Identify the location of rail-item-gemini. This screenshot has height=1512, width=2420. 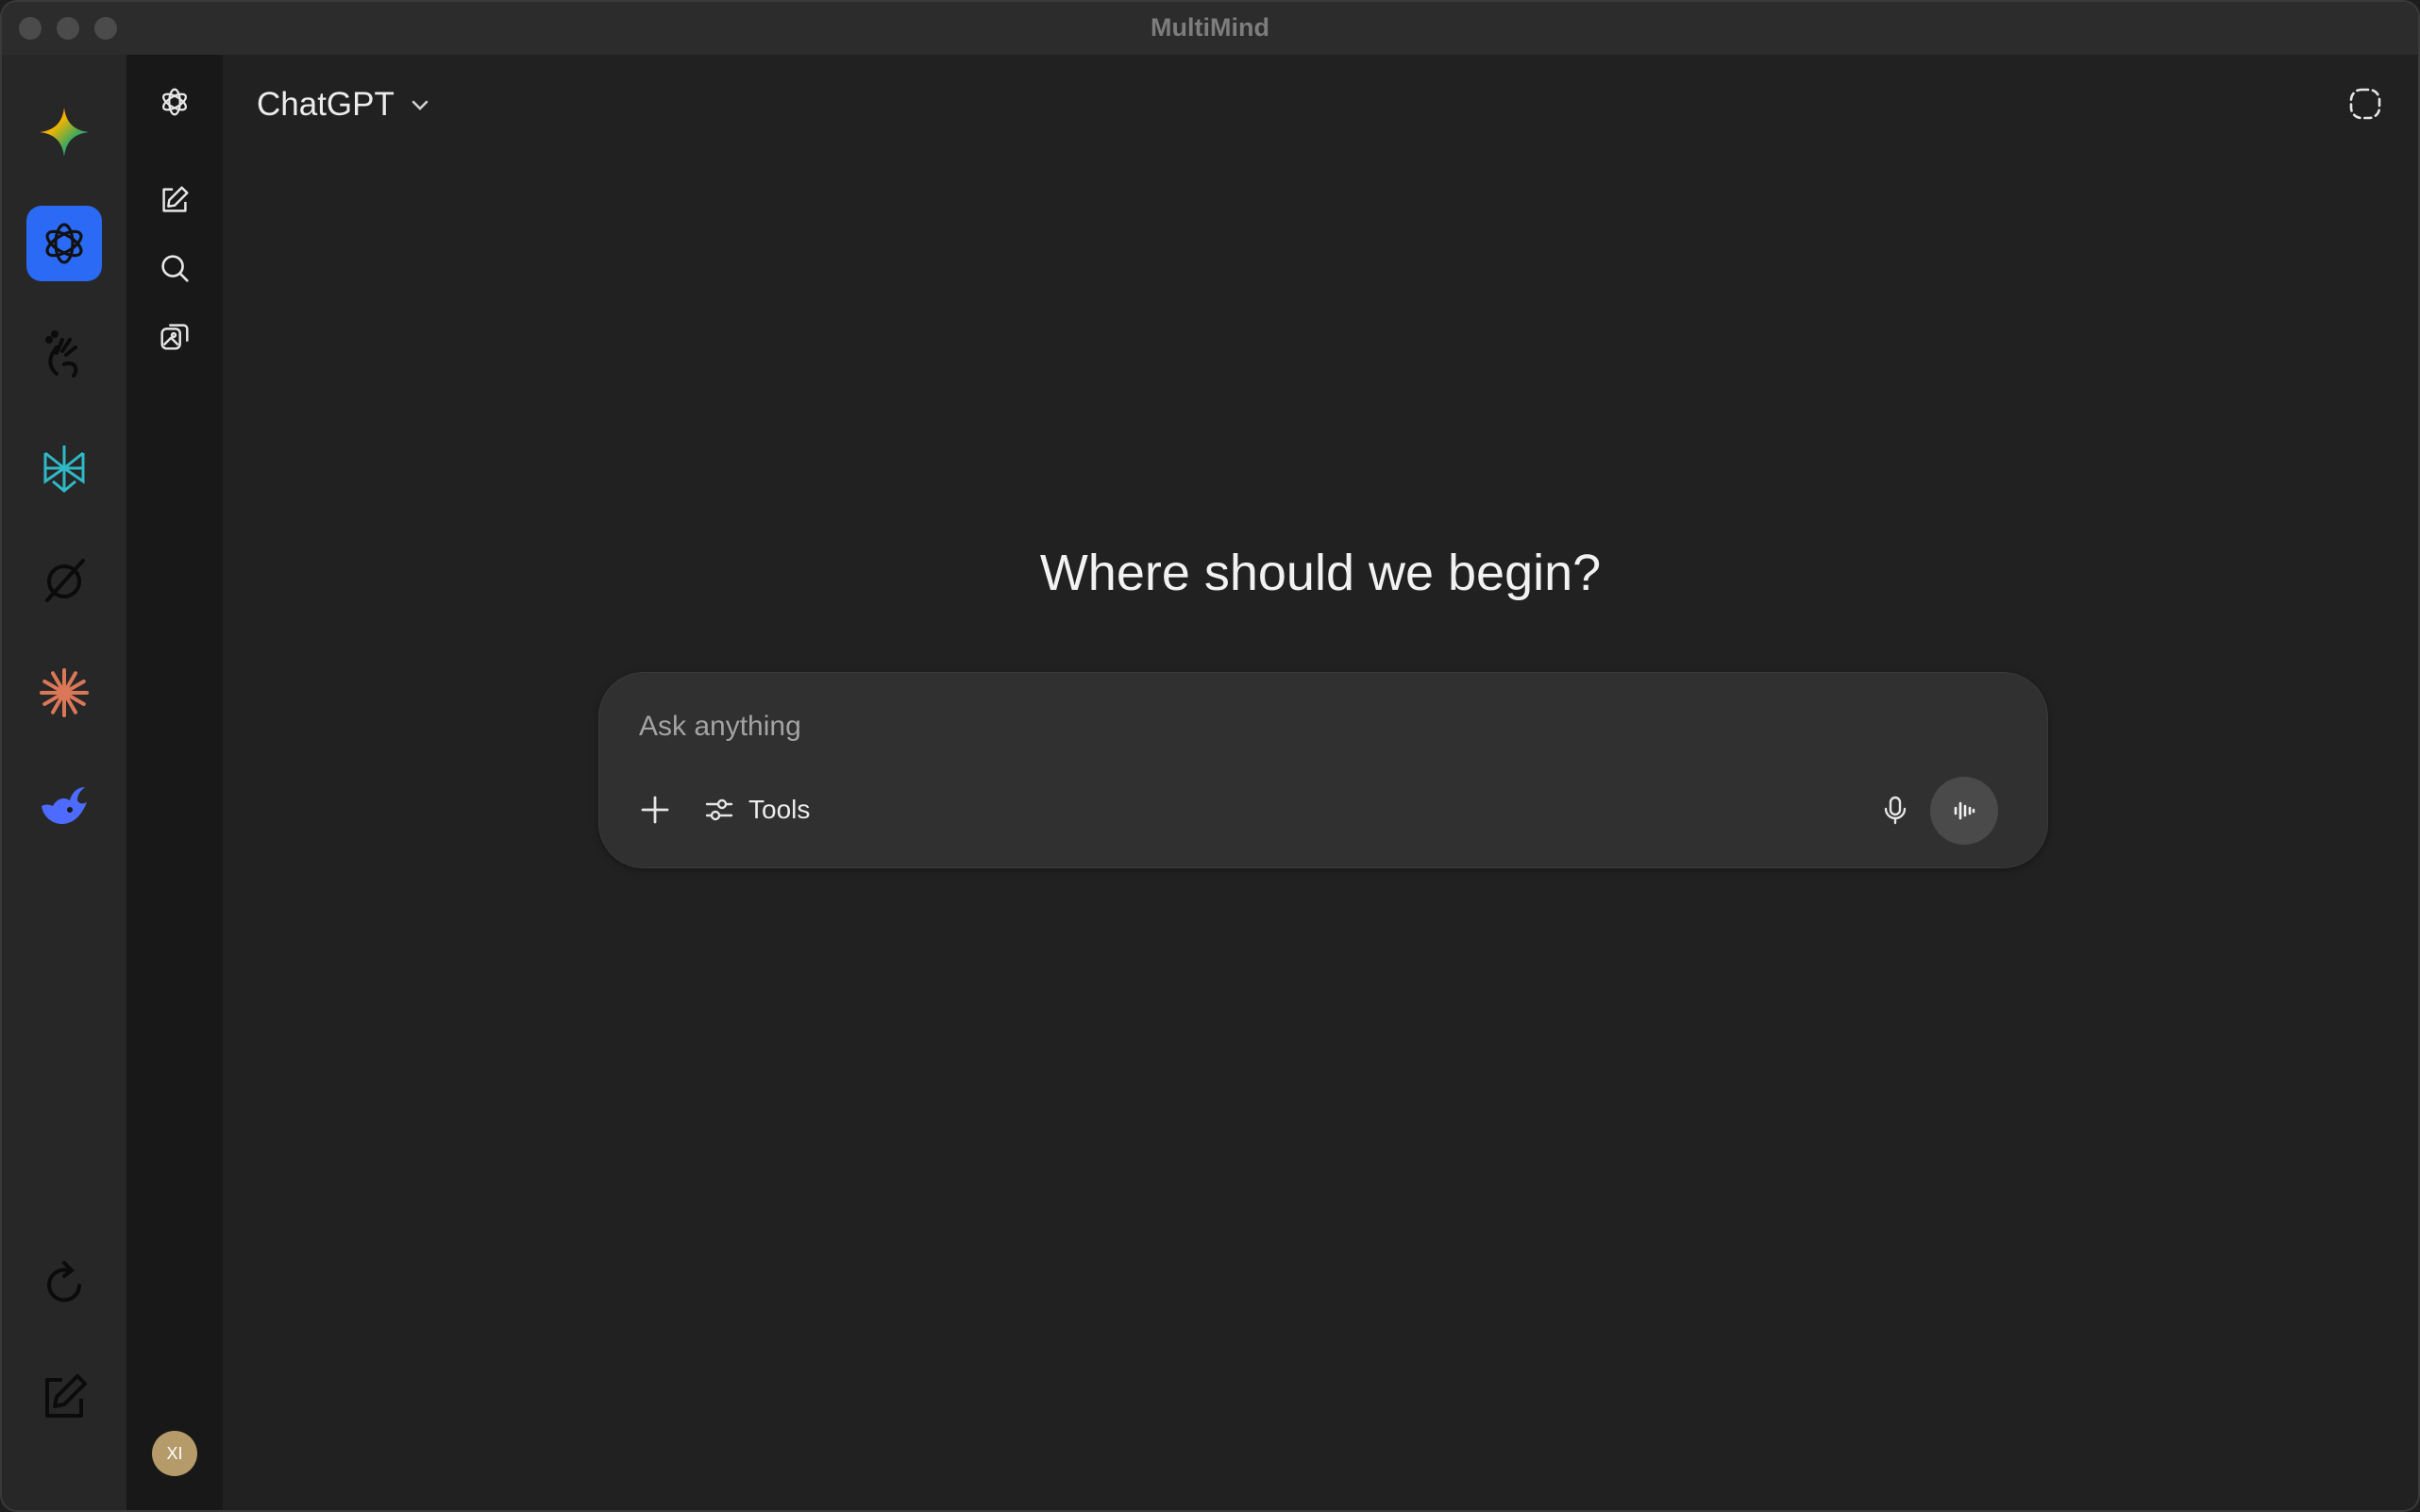
(64, 132).